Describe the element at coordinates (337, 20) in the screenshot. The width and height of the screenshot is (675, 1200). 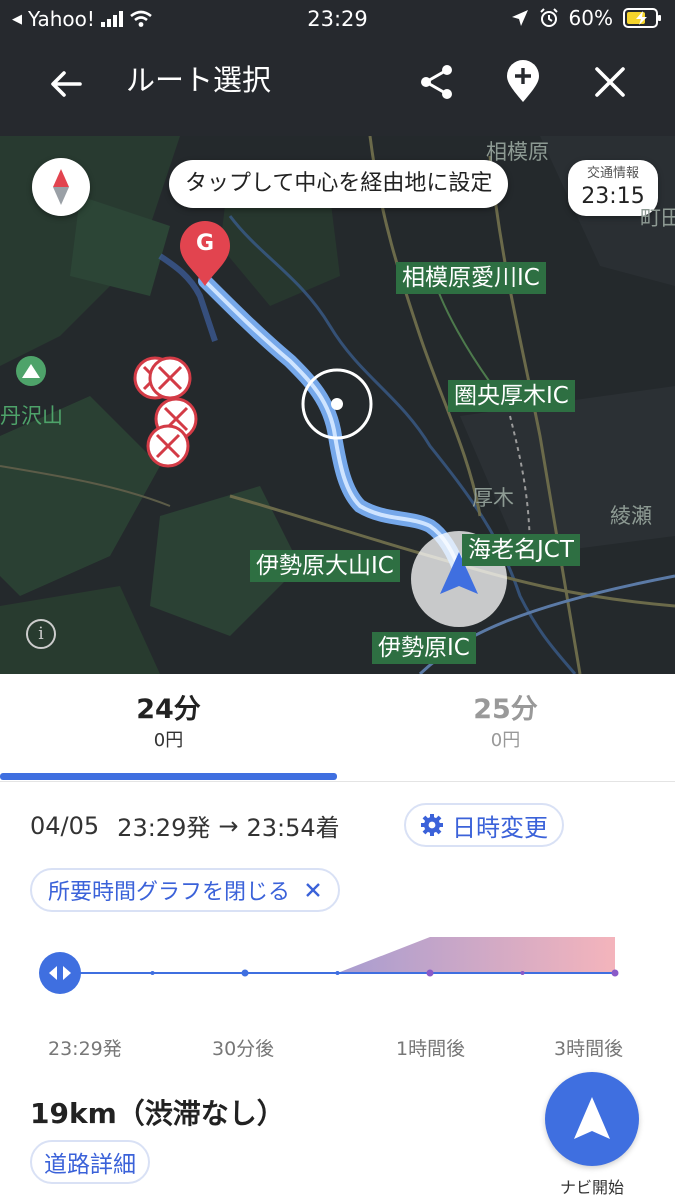
I see `status-bar: ◀ Yahoo! 23:29 60%` at that location.